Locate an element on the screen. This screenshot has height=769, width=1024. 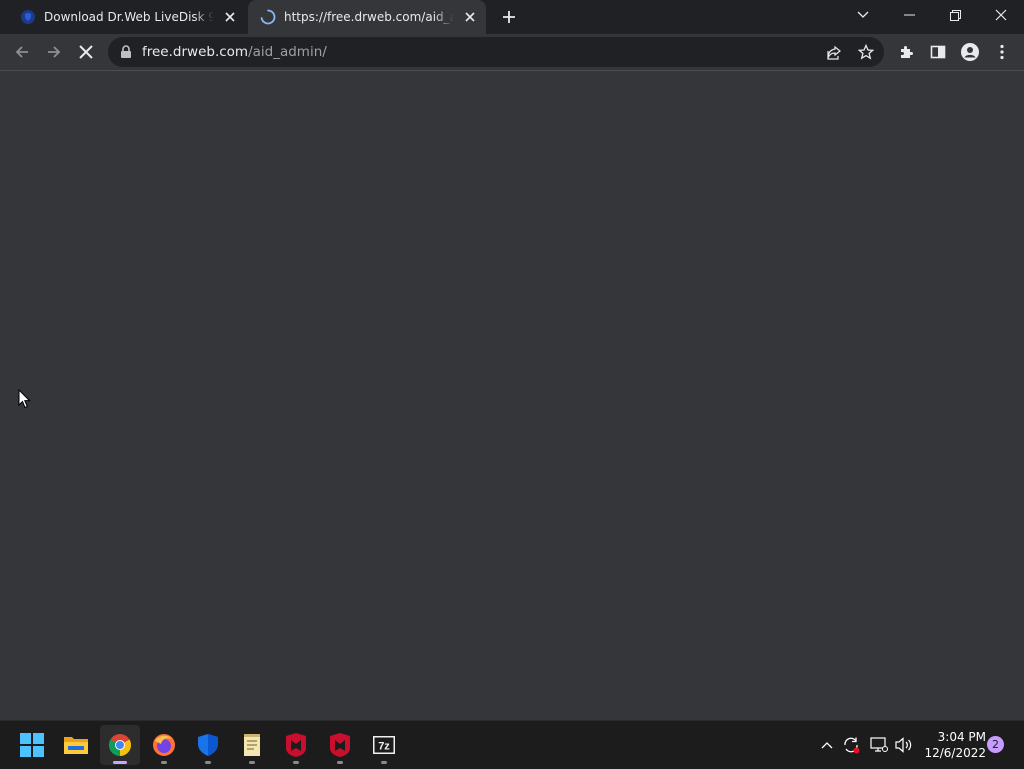
folder-icon is located at coordinates (76, 745).